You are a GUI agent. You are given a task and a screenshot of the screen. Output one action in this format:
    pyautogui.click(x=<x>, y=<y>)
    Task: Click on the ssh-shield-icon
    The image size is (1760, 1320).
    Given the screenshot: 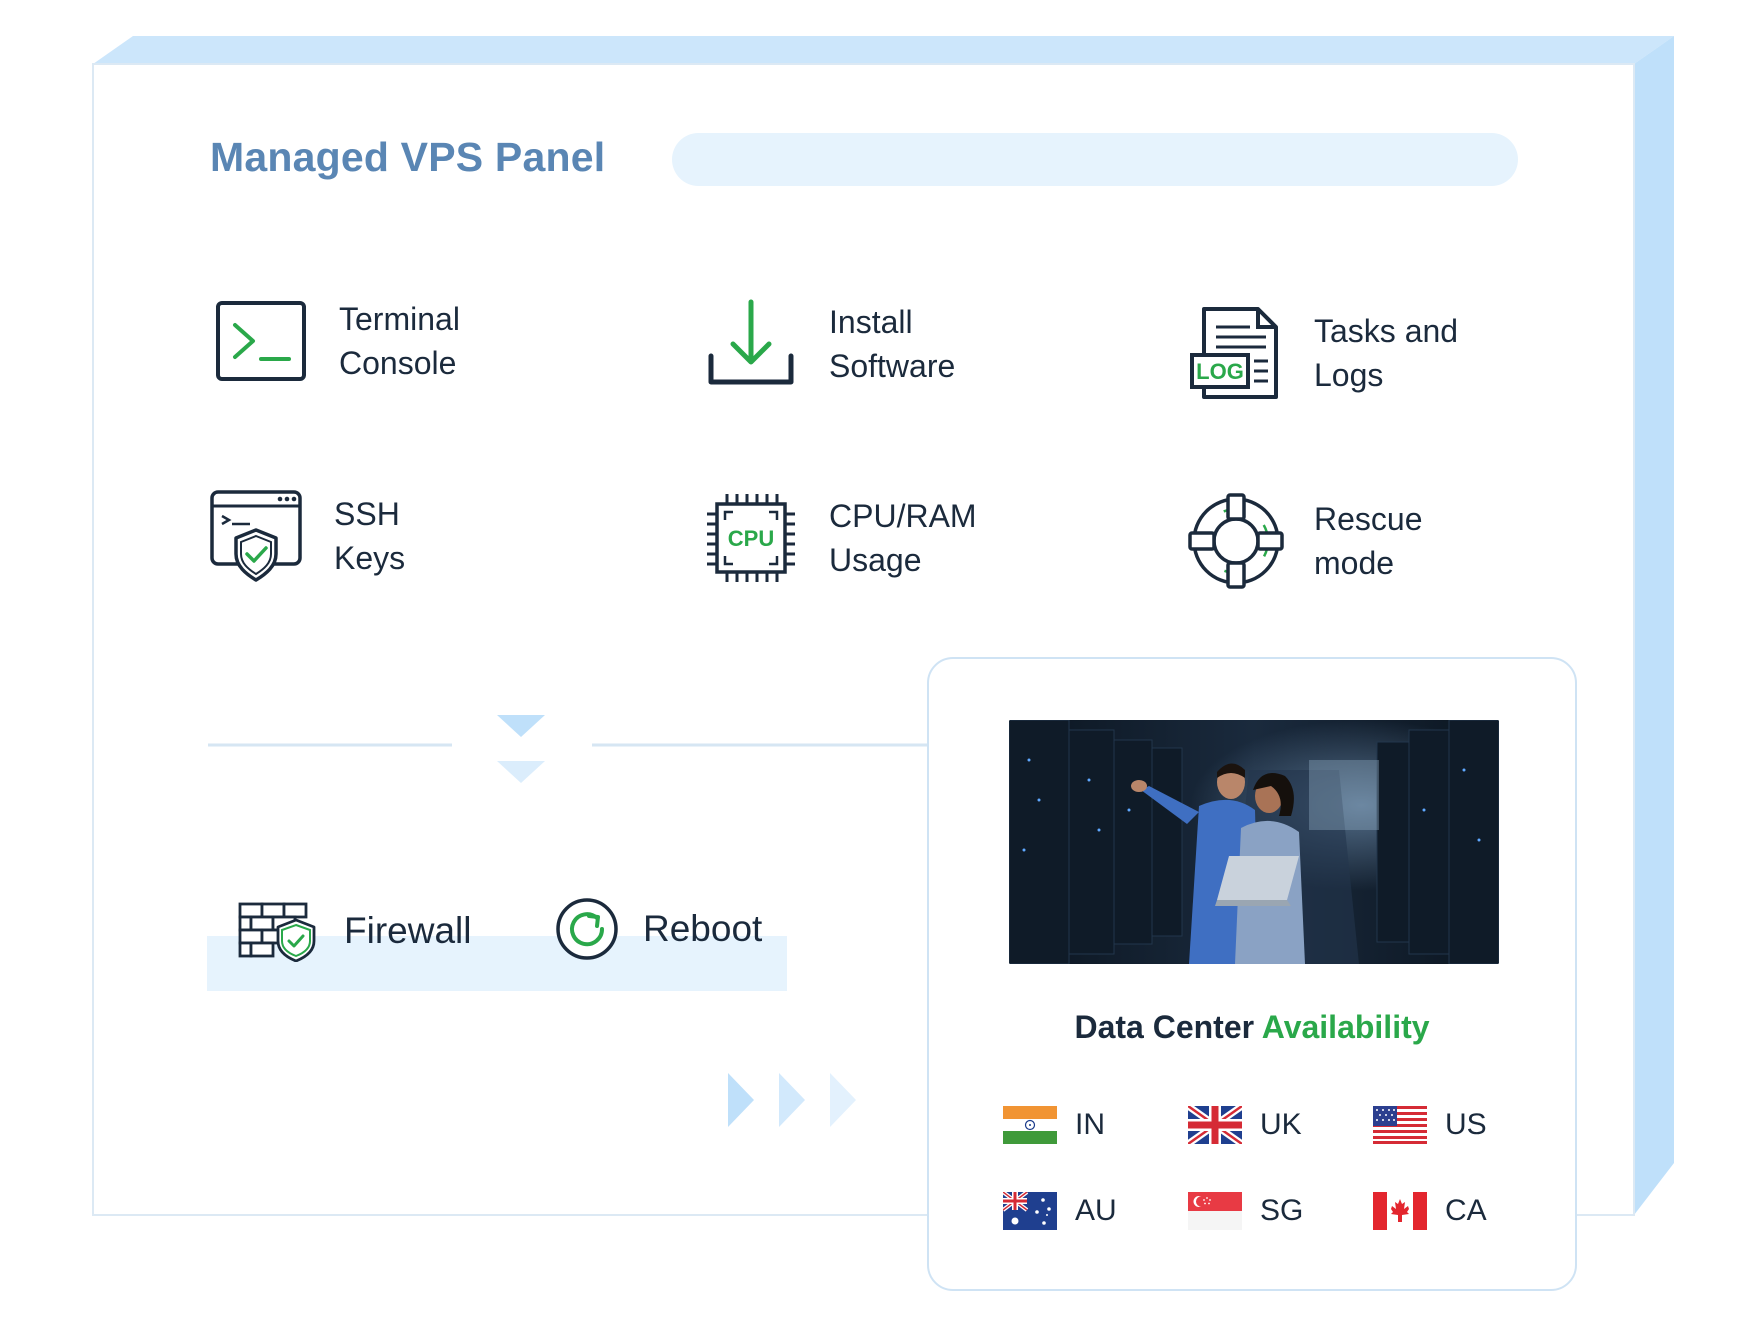 What is the action you would take?
    pyautogui.click(x=256, y=536)
    